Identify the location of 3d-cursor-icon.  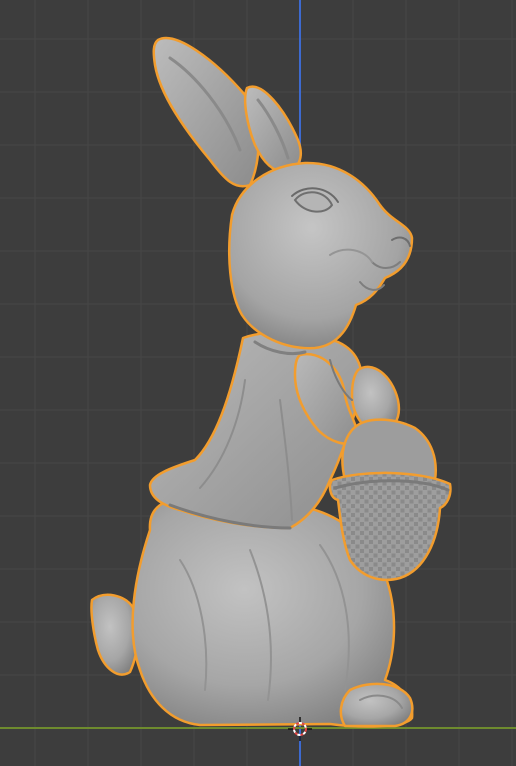
(300, 729).